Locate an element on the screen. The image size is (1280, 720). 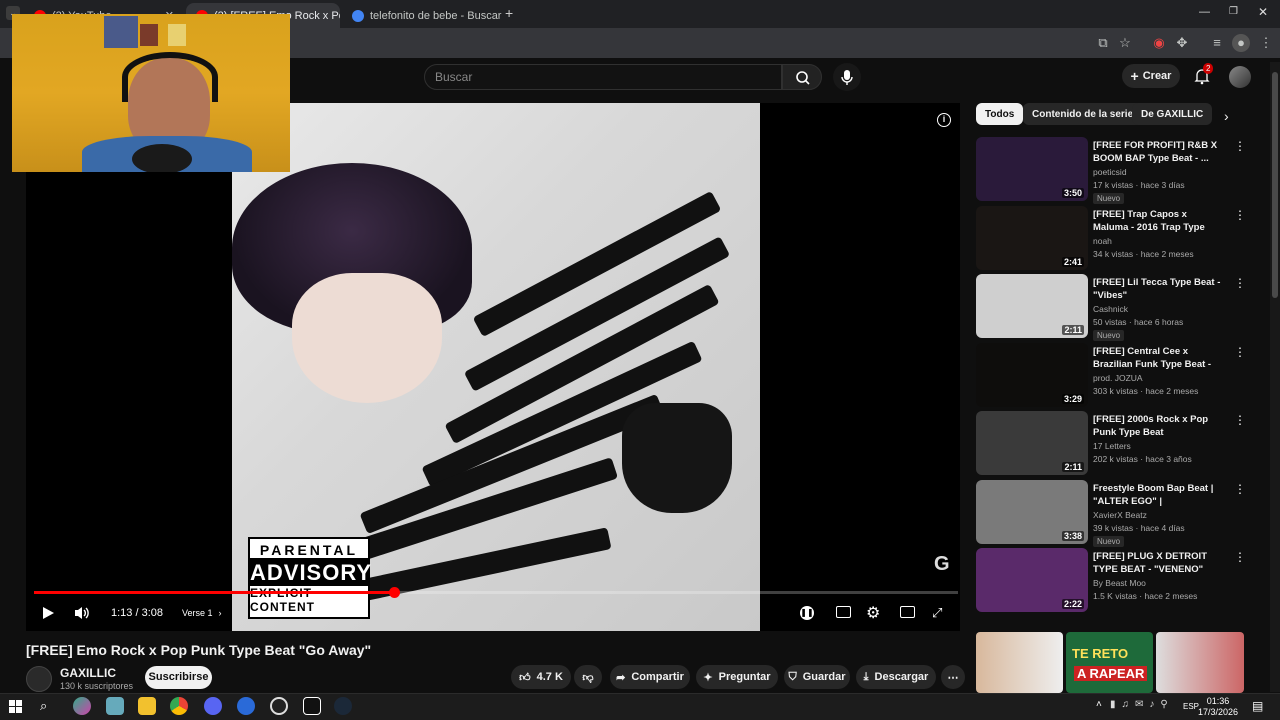
recommendation-channel: prod. JOZUA is located at coordinates (1118, 378).